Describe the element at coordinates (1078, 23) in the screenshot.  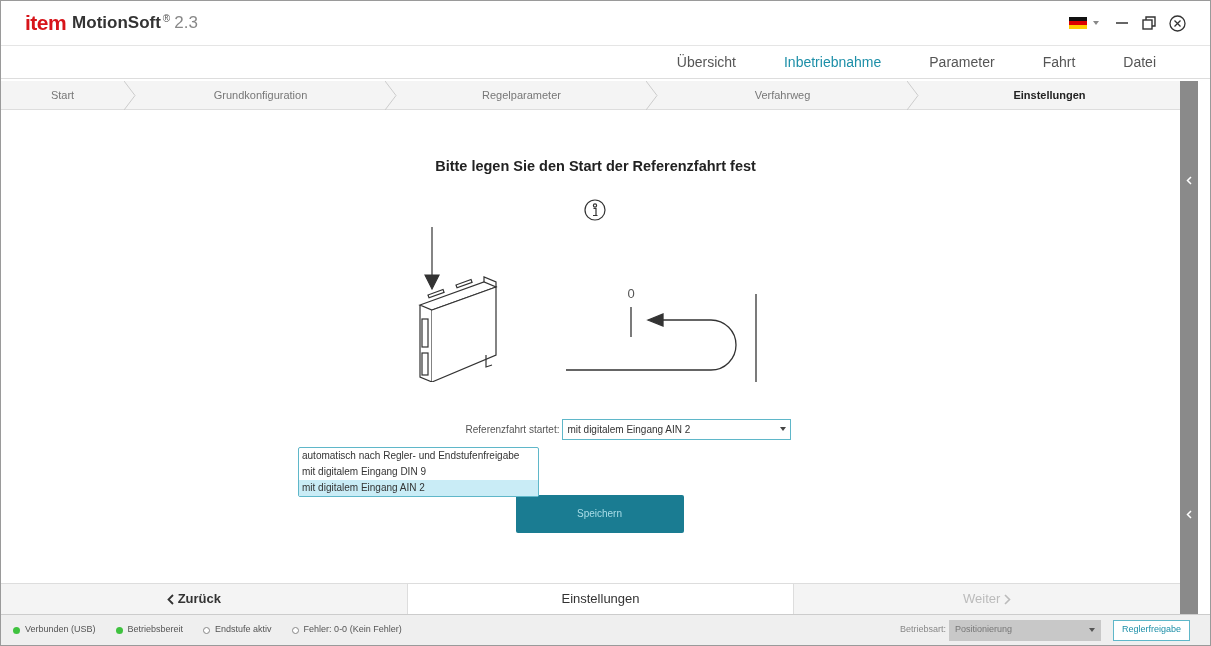
I see `flag-icon` at that location.